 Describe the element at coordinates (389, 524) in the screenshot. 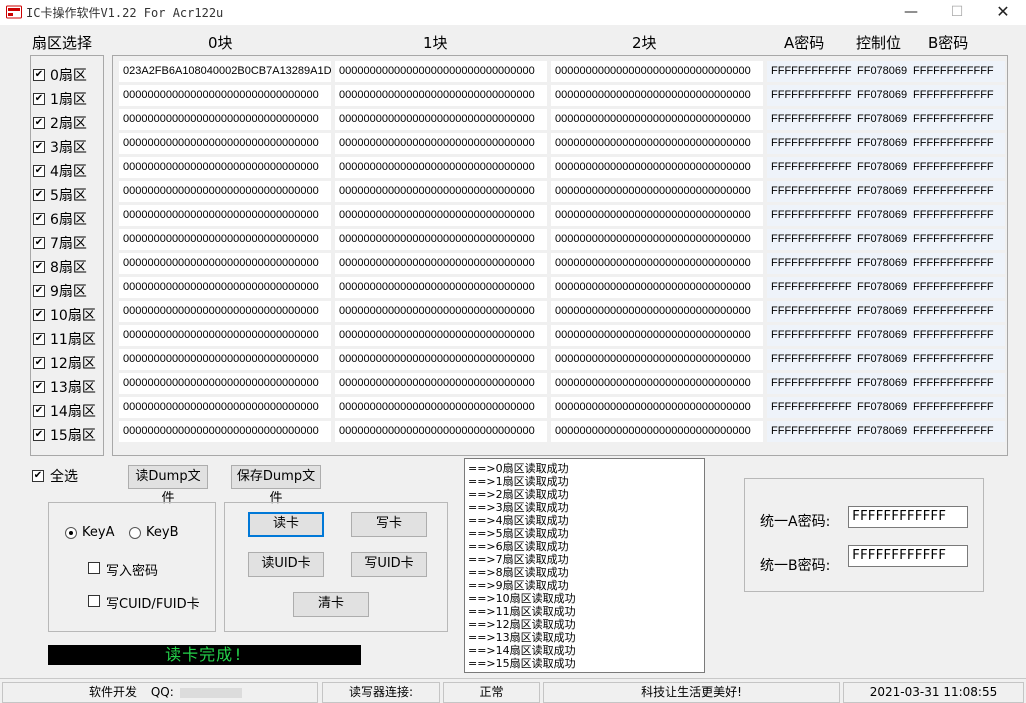

I see `write-card-button: 写卡` at that location.